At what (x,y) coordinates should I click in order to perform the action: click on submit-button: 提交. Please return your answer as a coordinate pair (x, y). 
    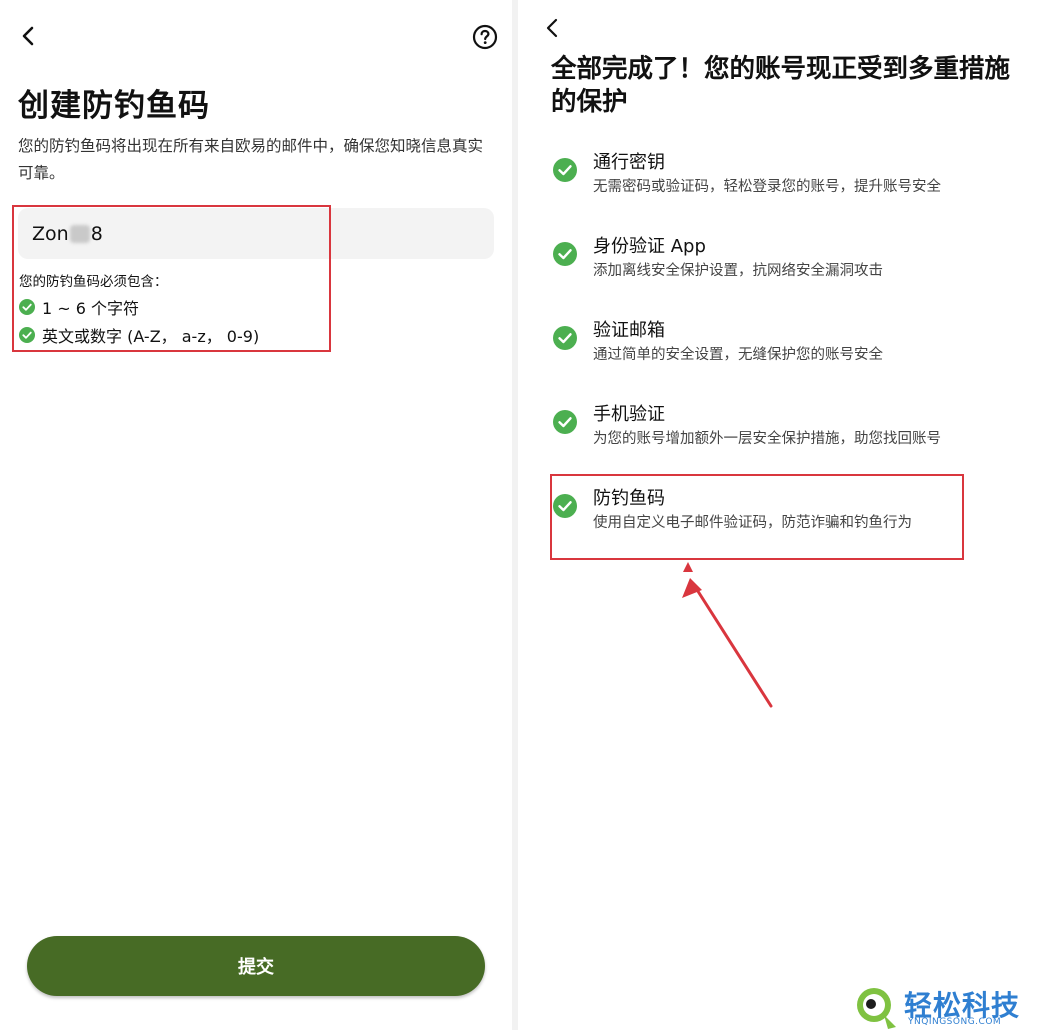
    Looking at the image, I should click on (256, 966).